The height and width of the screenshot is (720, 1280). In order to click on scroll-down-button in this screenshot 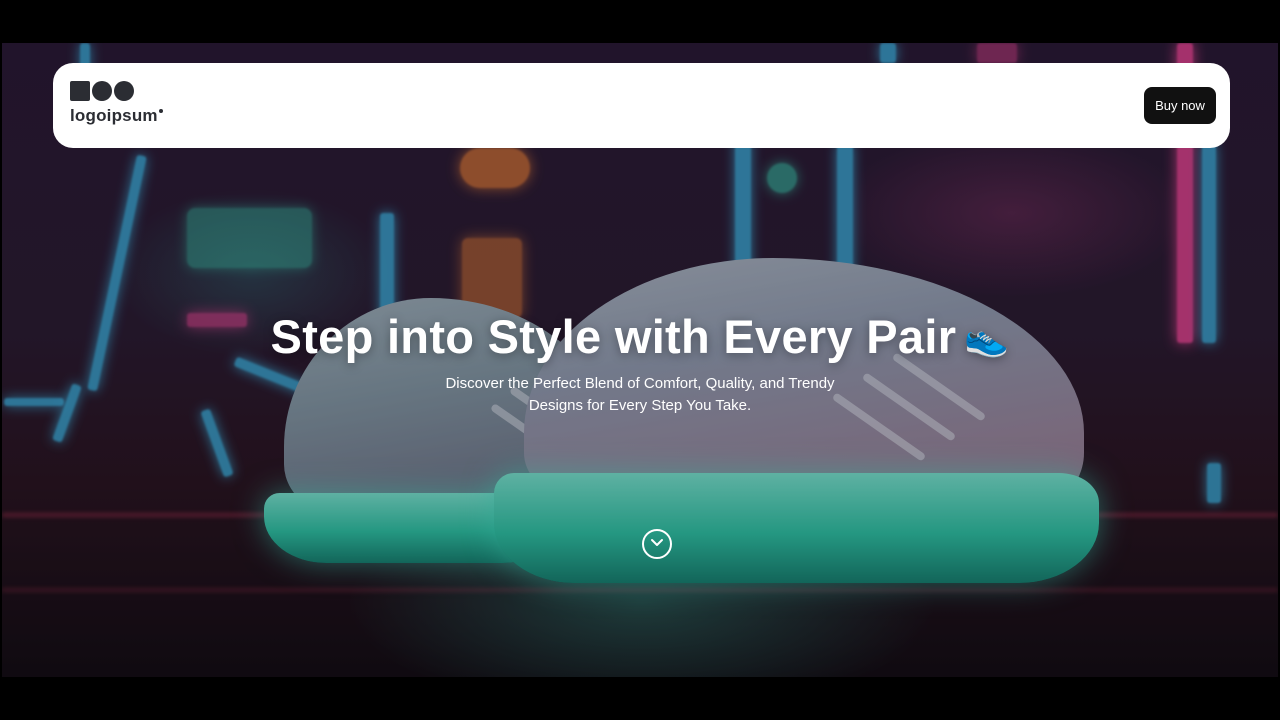, I will do `click(657, 544)`.